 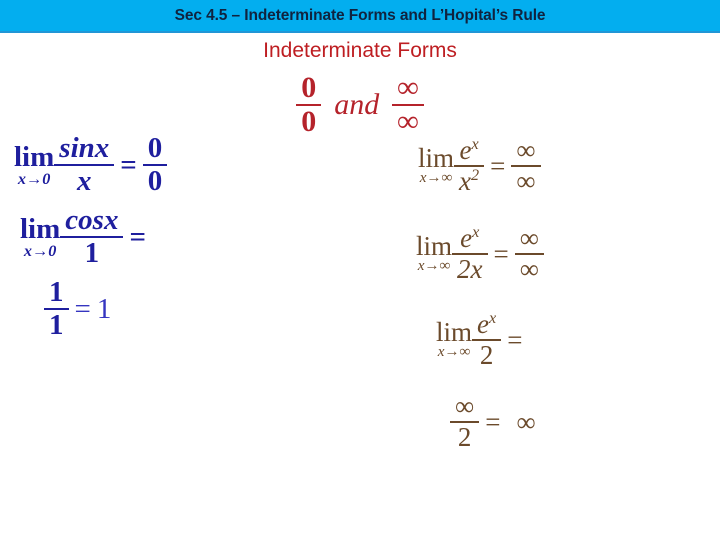 I want to click on indeterminate-forms-row: 0 0 and ∞ ∞, so click(x=360, y=105).